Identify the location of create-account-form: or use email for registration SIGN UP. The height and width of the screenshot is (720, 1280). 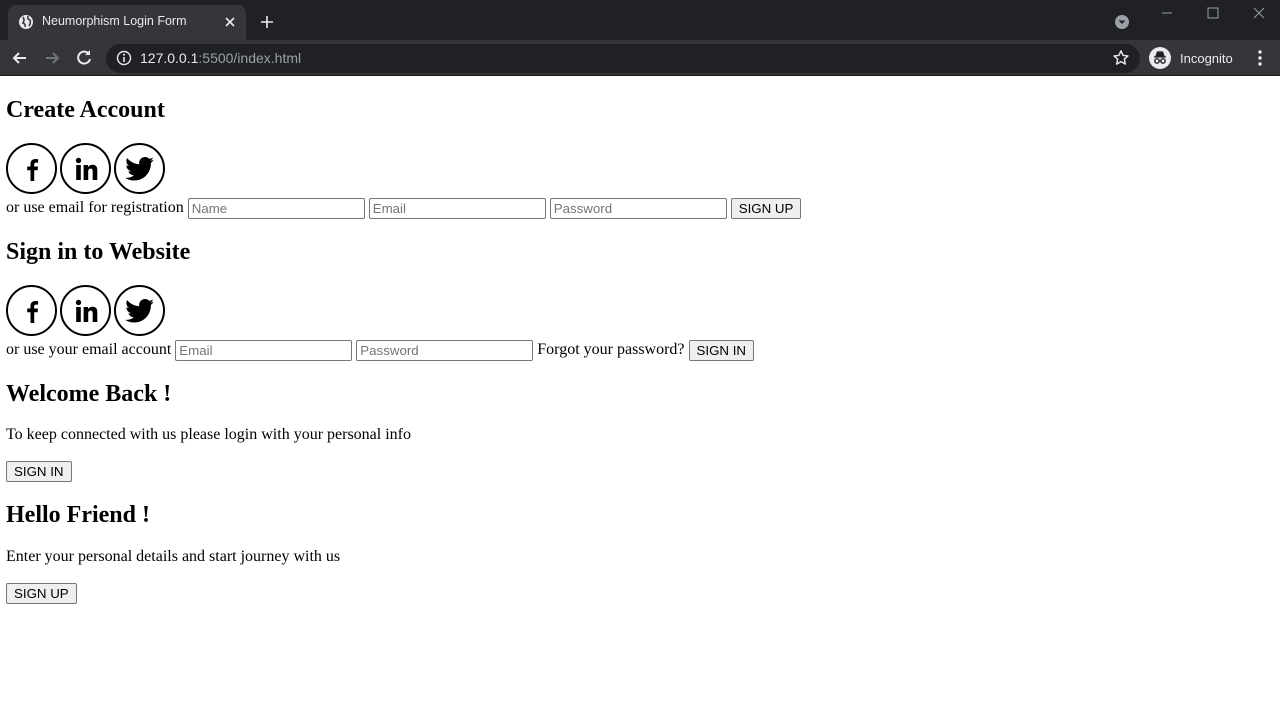
(404, 208).